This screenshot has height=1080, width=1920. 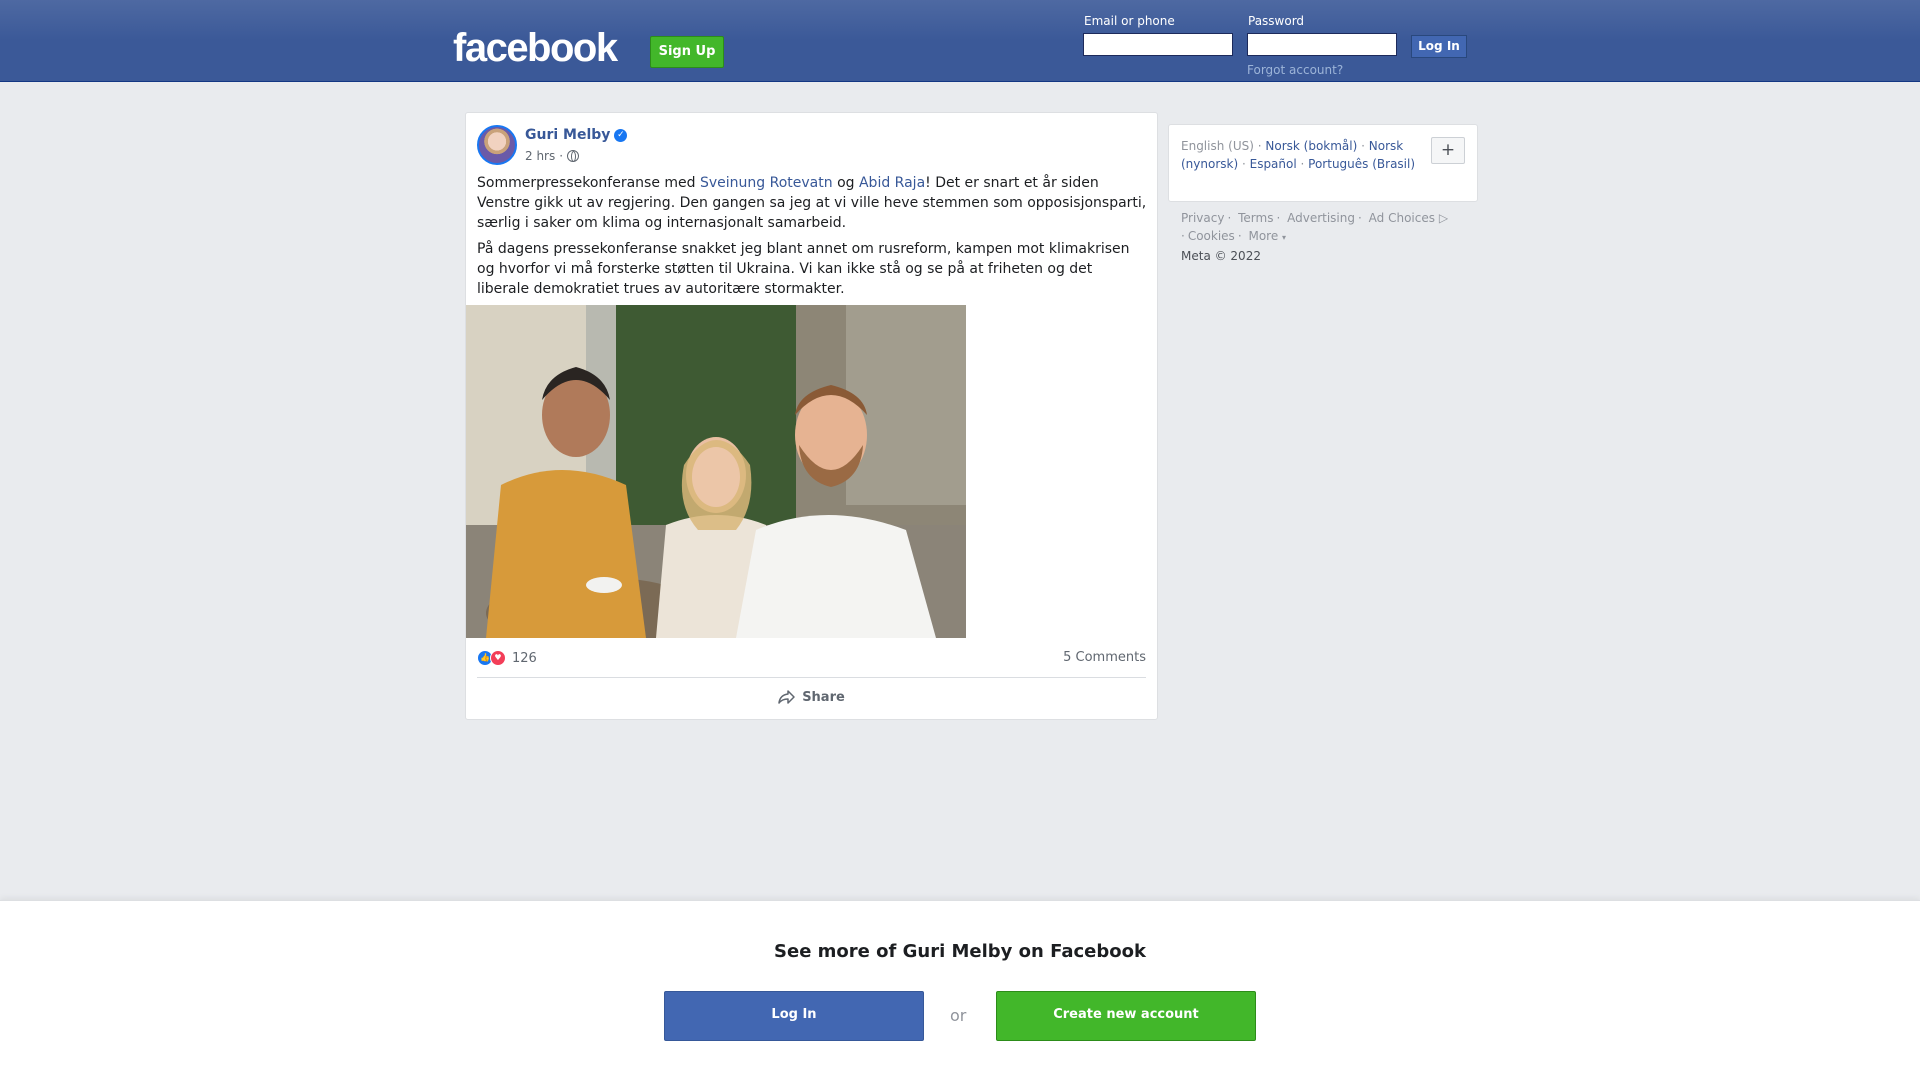 What do you see at coordinates (892, 183) in the screenshot?
I see `mention-abid-raja: Abid Raja` at bounding box center [892, 183].